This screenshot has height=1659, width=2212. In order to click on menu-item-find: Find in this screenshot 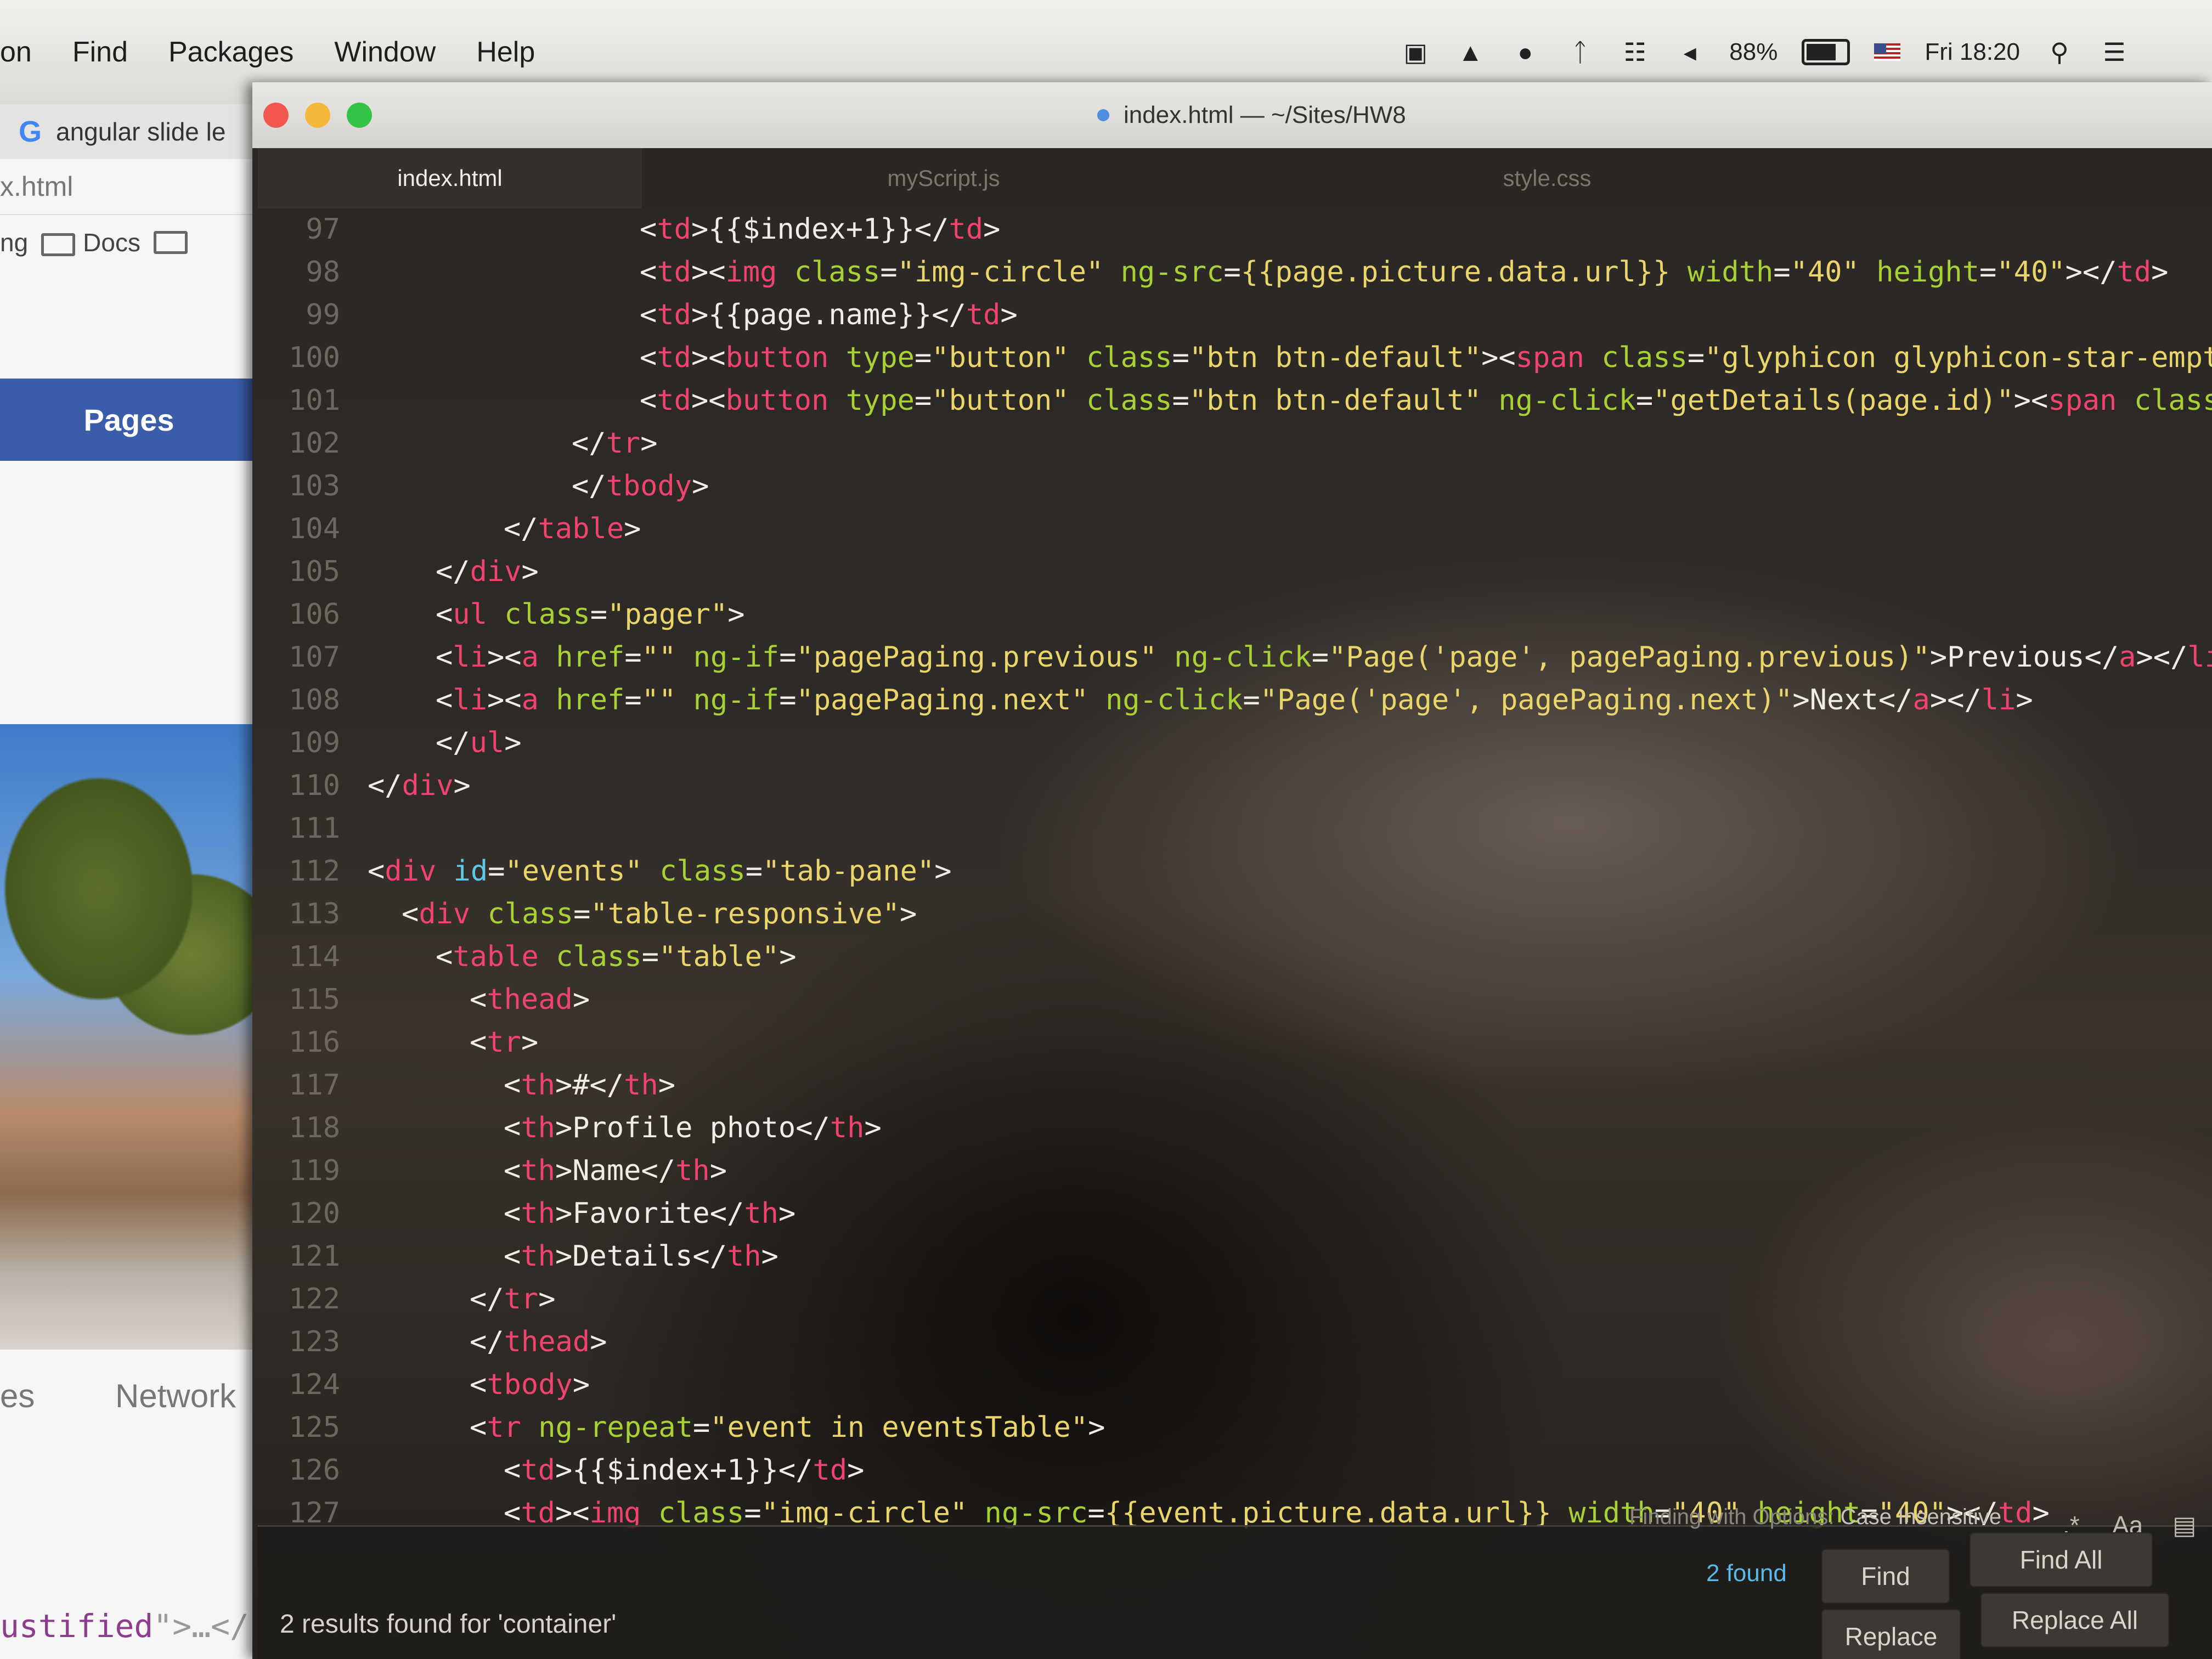, I will do `click(100, 53)`.